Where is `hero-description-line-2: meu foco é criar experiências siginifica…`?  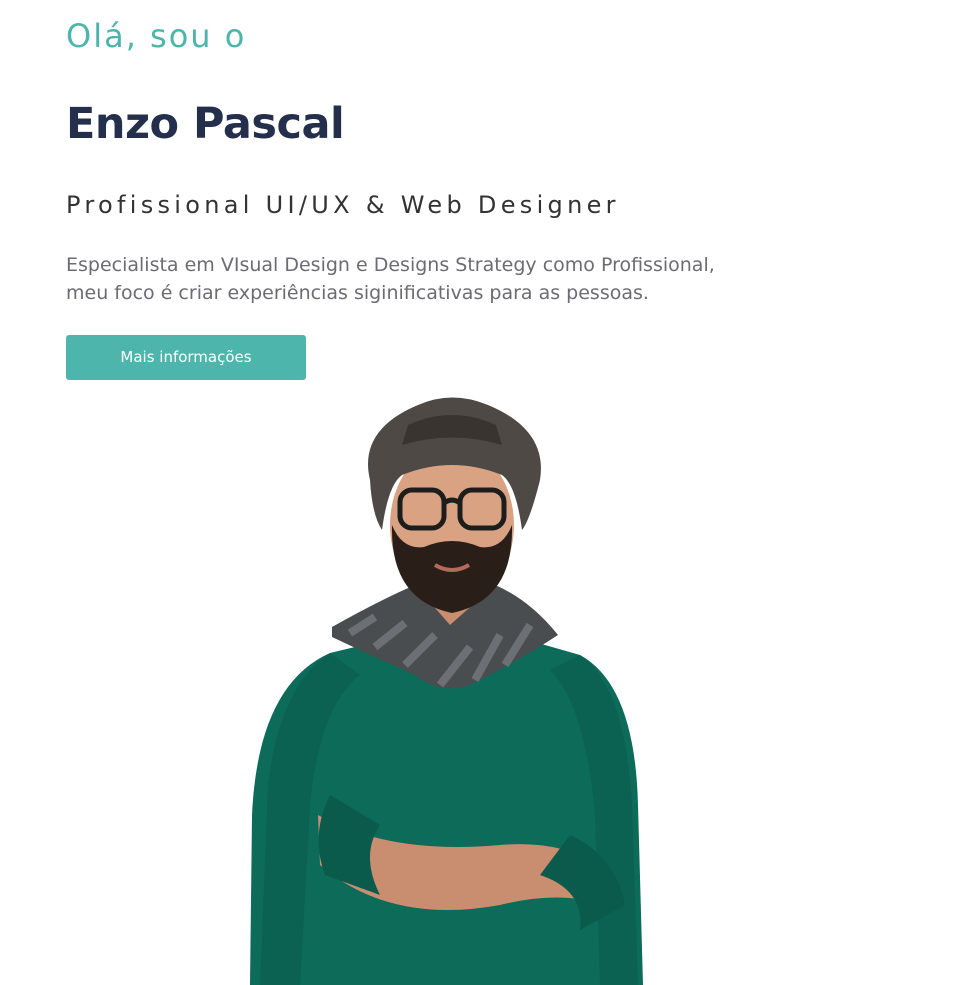 hero-description-line-2: meu foco é criar experiências siginifica… is located at coordinates (357, 293).